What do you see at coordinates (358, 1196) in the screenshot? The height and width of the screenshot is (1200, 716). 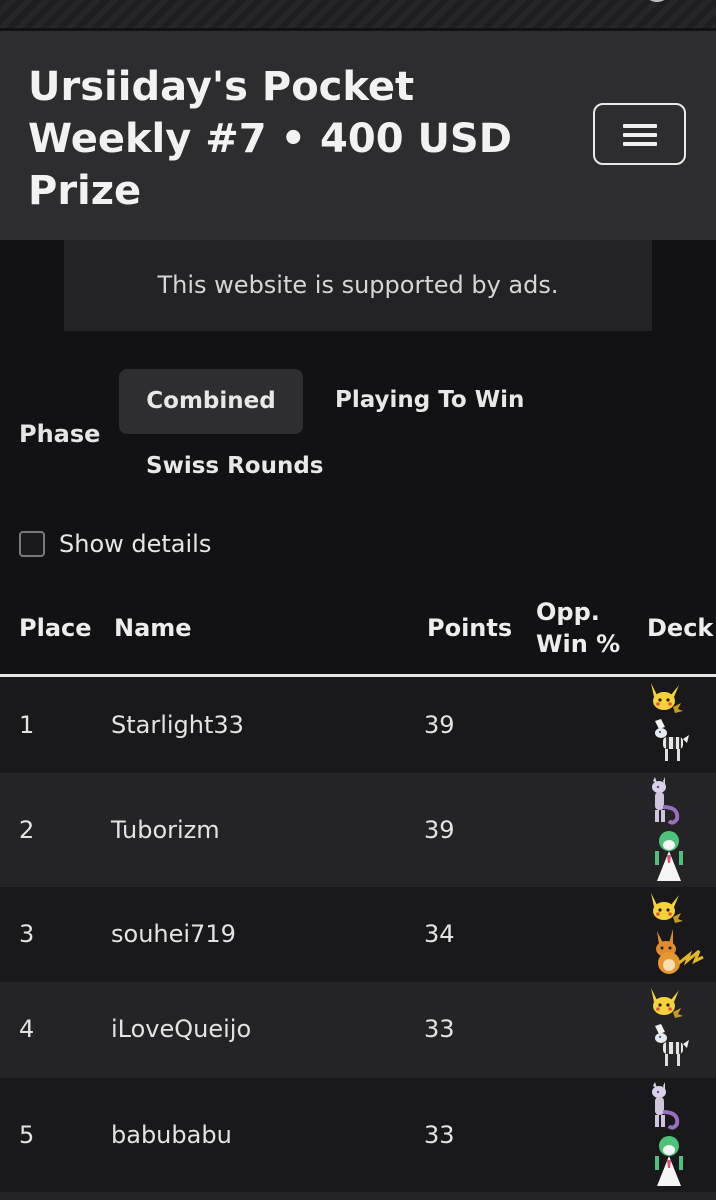 I see `table-row` at bounding box center [358, 1196].